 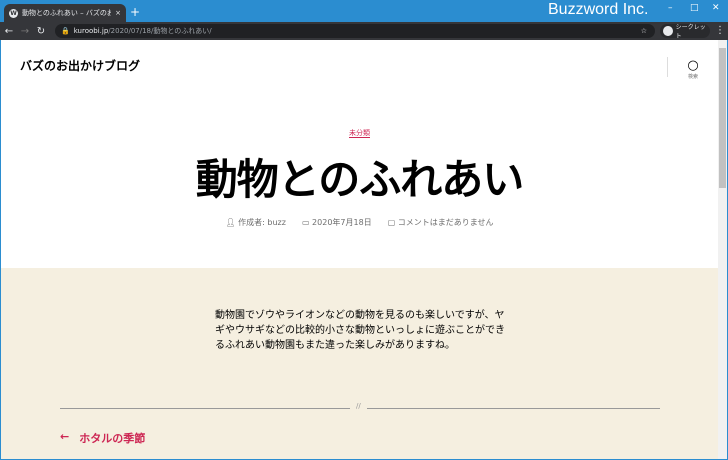 What do you see at coordinates (667, 67) in the screenshot?
I see `header-divider` at bounding box center [667, 67].